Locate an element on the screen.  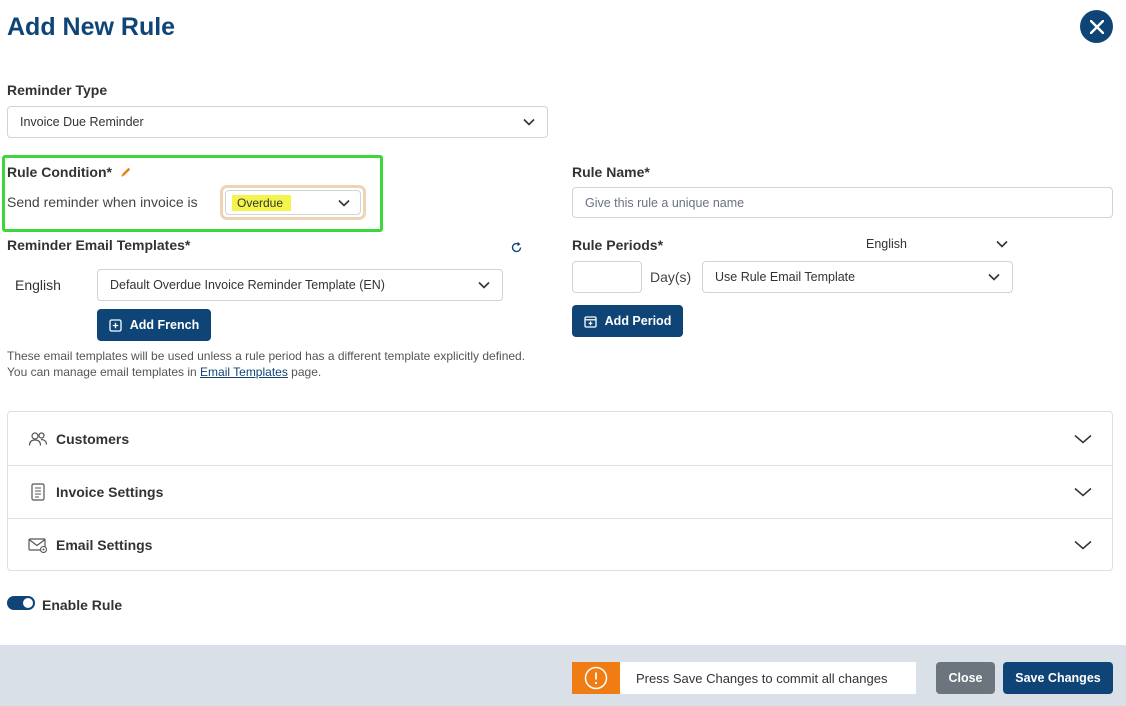
condition-value: Overdue is located at coordinates (262, 202).